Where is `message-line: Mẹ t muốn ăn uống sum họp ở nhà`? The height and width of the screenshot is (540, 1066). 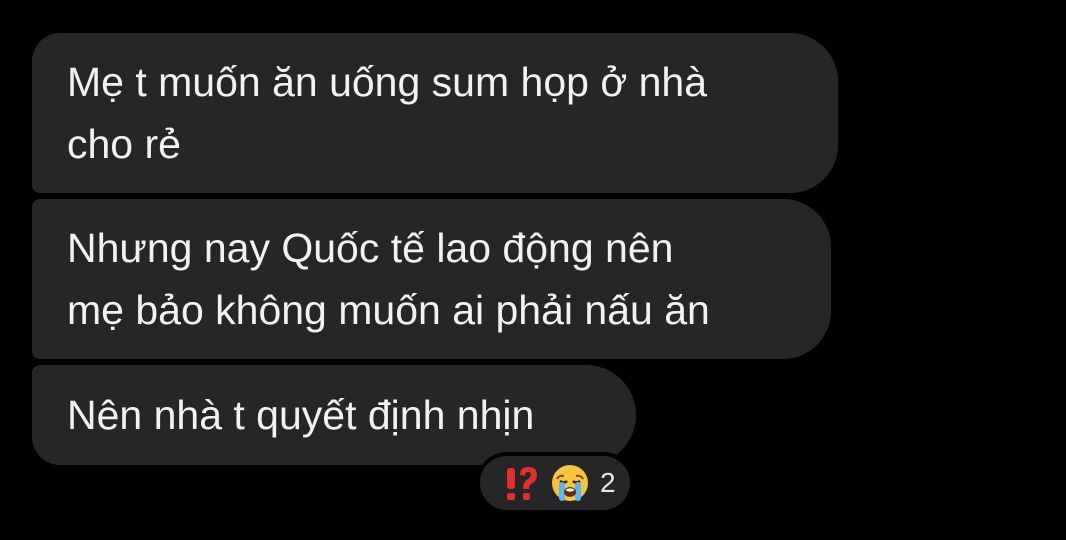 message-line: Mẹ t muốn ăn uống sum họp ở nhà is located at coordinates (387, 82).